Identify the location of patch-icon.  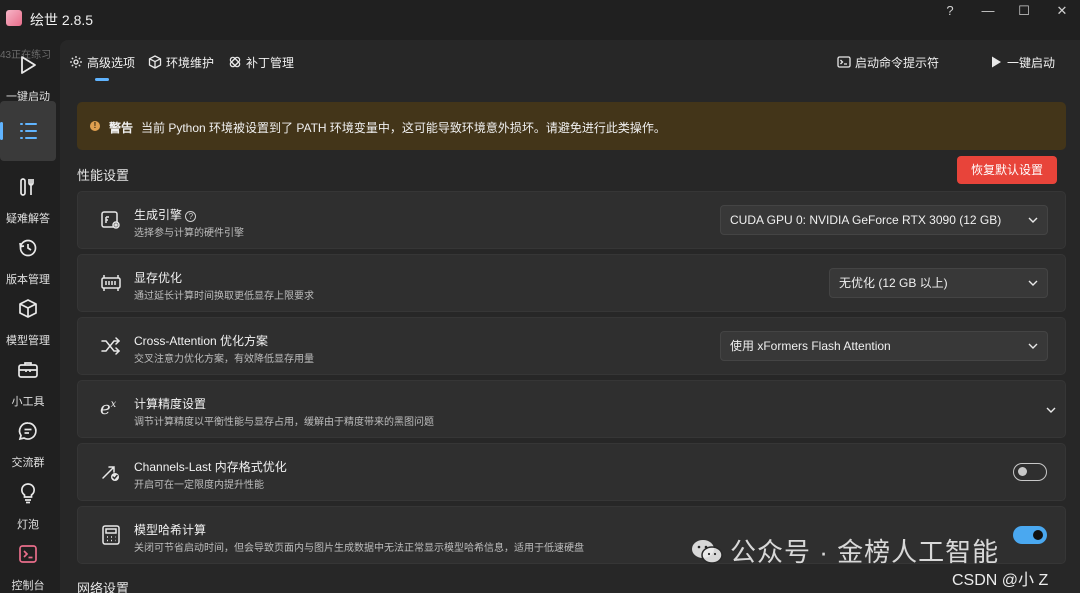
(235, 62).